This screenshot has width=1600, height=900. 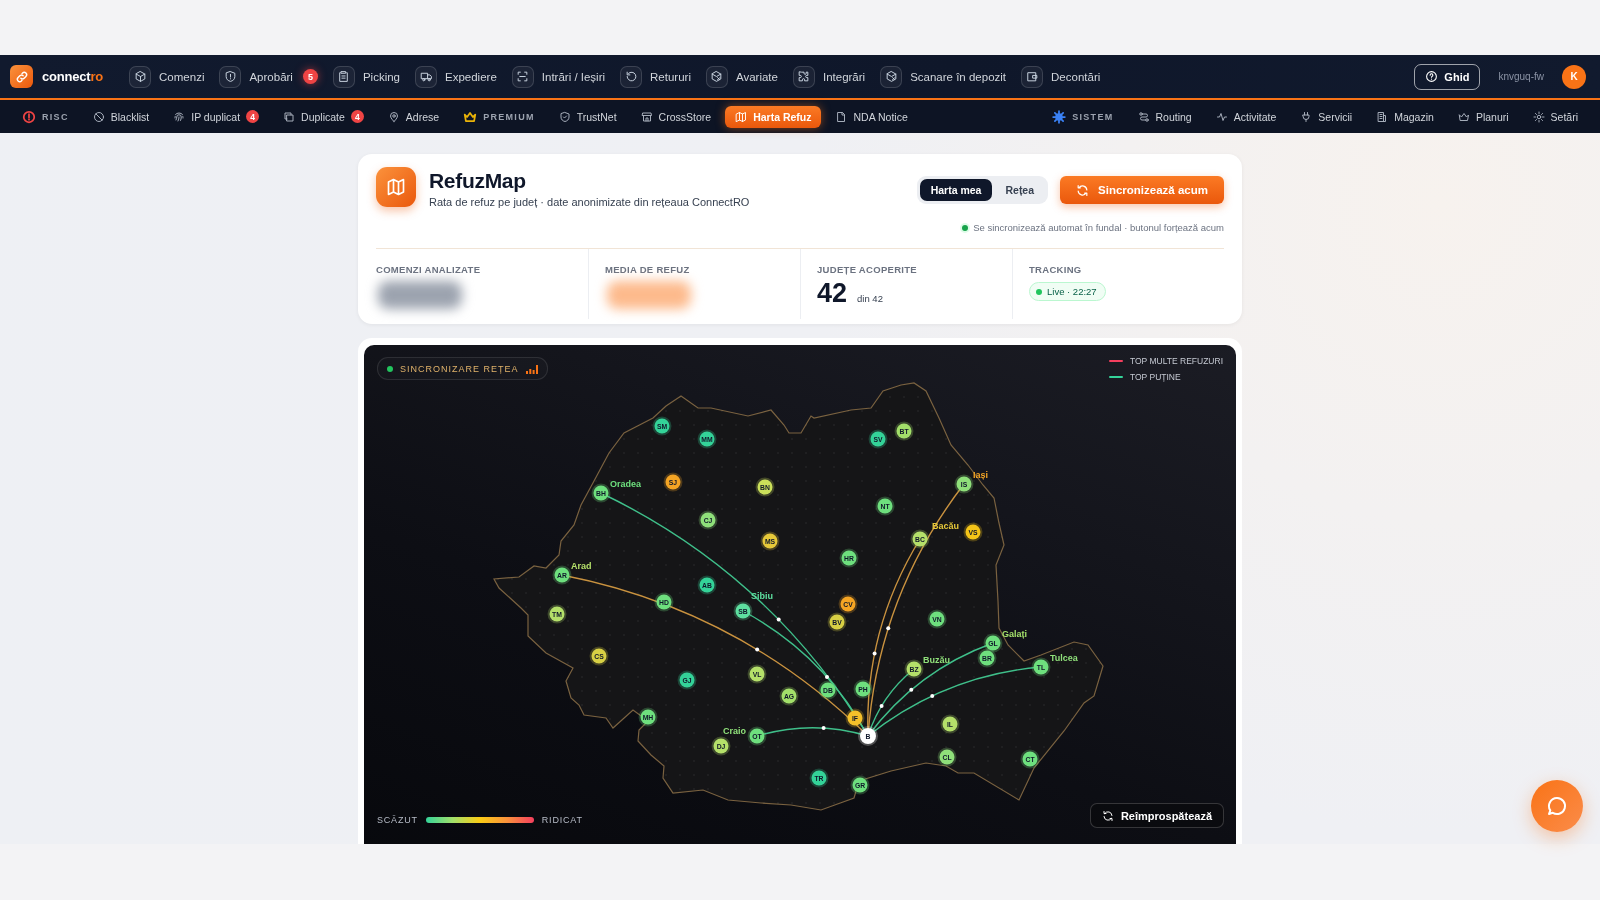 What do you see at coordinates (581, 566) in the screenshot?
I see `city-label: Arad` at bounding box center [581, 566].